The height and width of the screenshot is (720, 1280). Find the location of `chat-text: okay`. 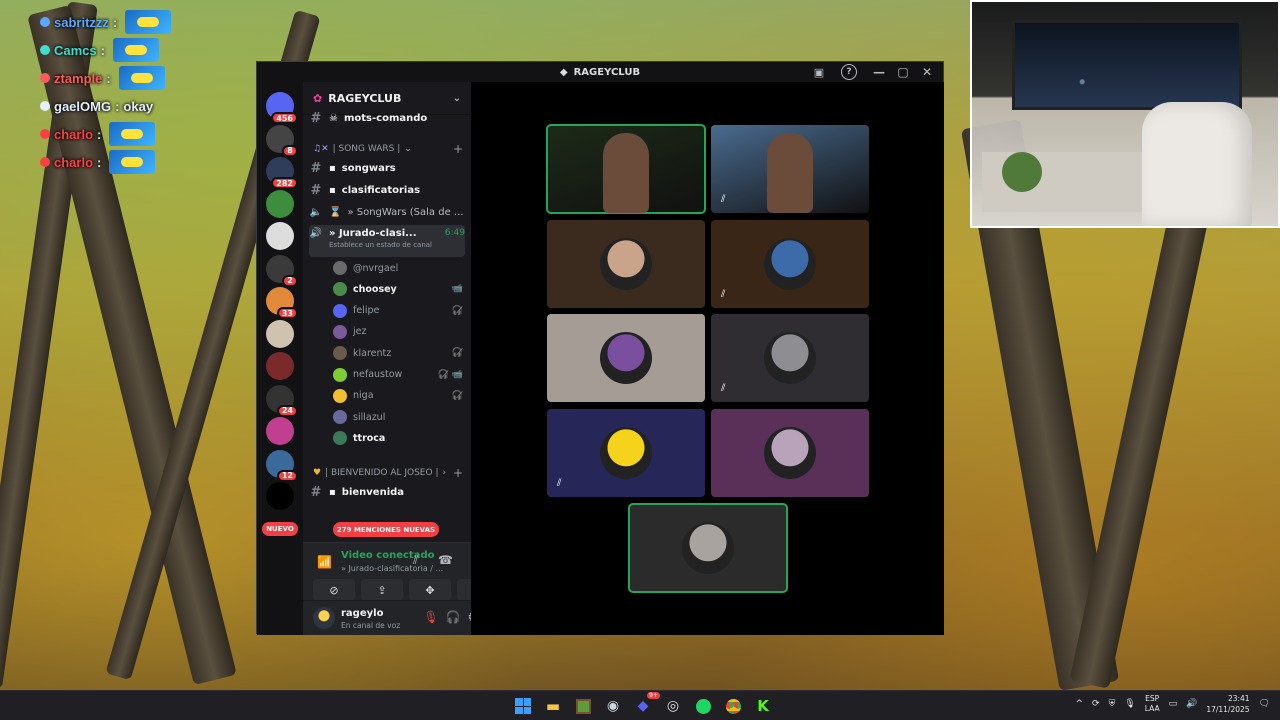

chat-text: okay is located at coordinates (138, 106).